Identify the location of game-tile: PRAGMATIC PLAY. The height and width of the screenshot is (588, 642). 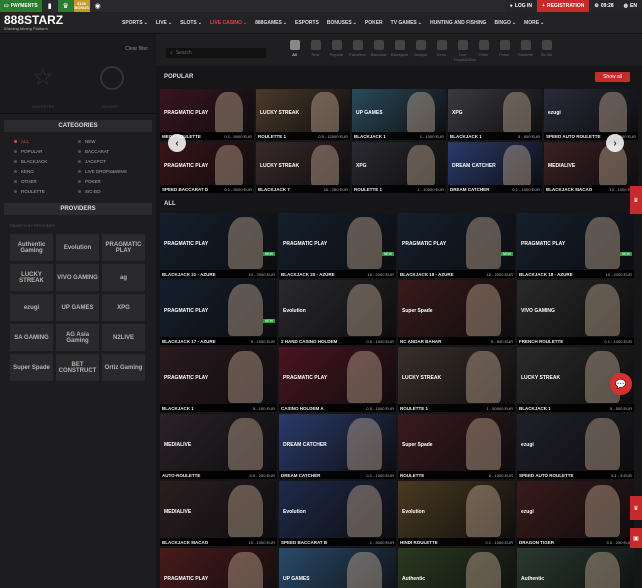
(218, 568).